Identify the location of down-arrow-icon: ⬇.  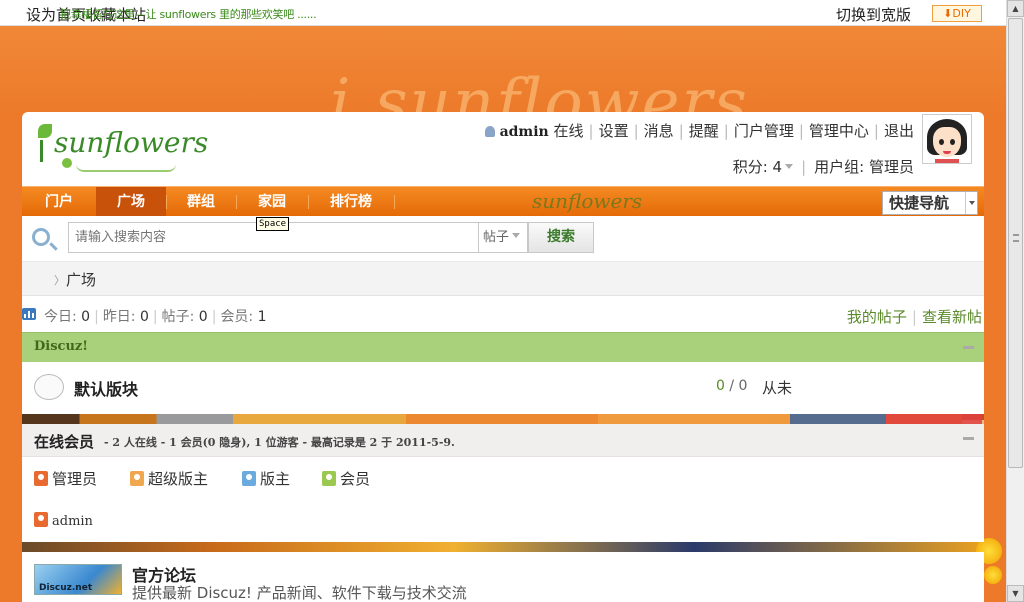
(948, 13).